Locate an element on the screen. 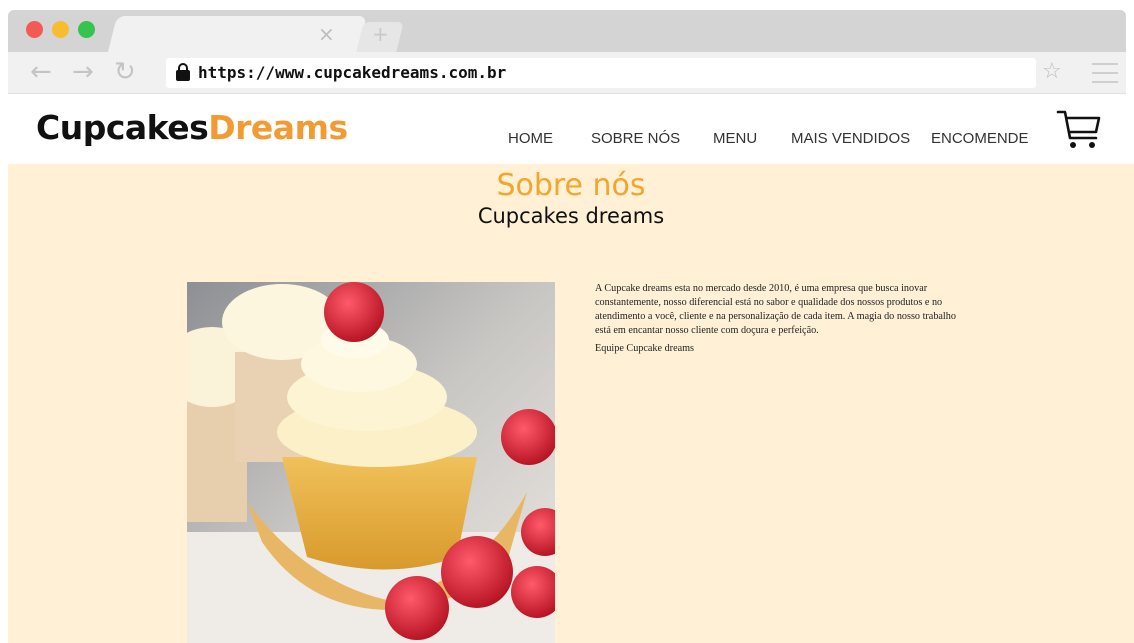  hamburger-menu-icon is located at coordinates (1105, 73).